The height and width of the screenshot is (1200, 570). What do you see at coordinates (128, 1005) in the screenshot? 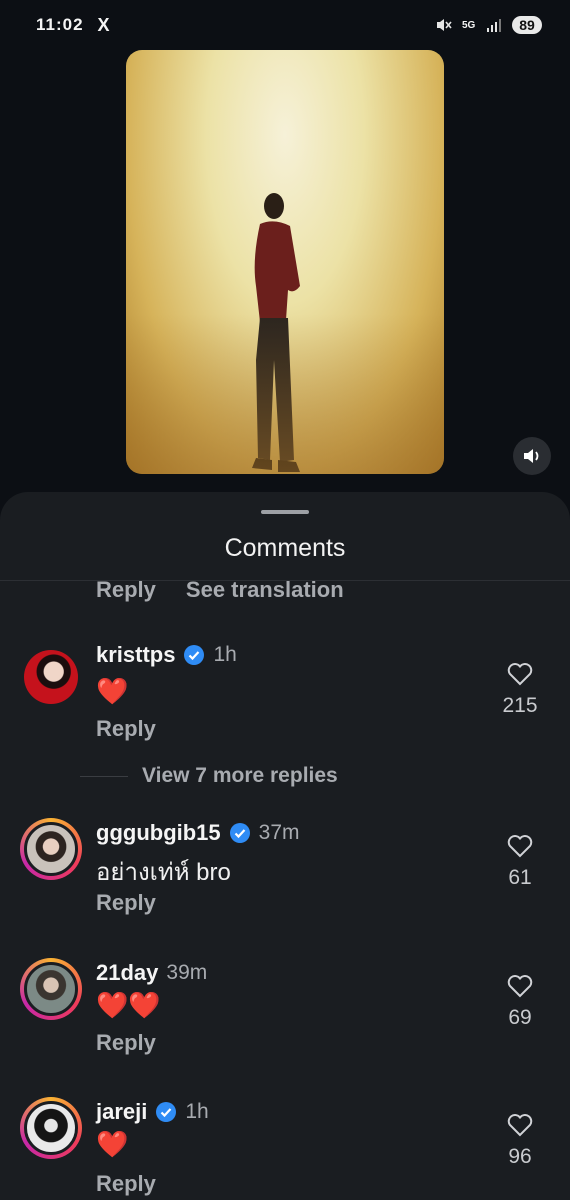
I see `comment-text: ❤️❤️` at bounding box center [128, 1005].